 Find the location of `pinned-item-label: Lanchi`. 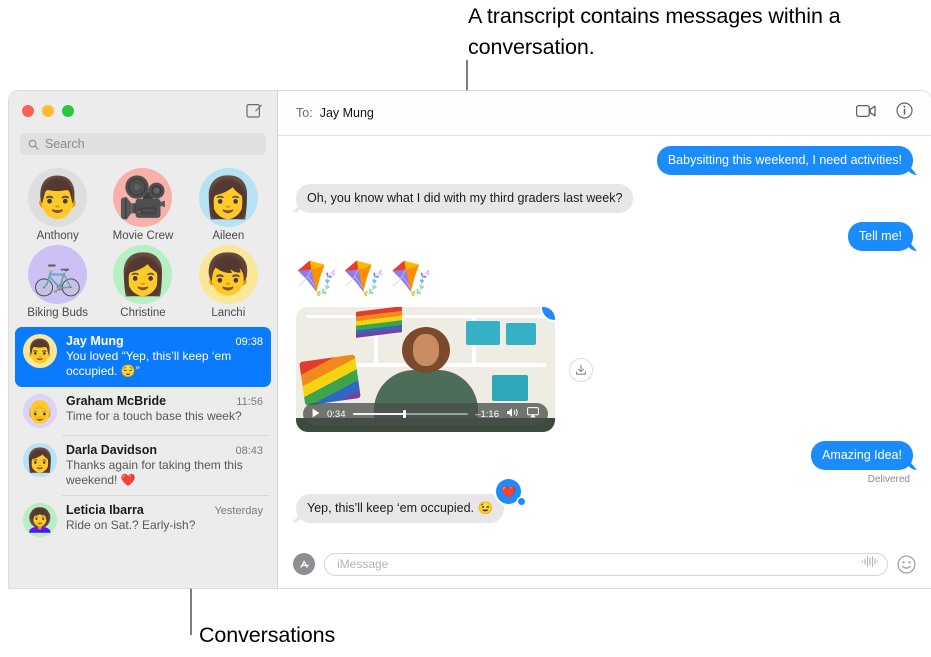

pinned-item-label: Lanchi is located at coordinates (228, 313).